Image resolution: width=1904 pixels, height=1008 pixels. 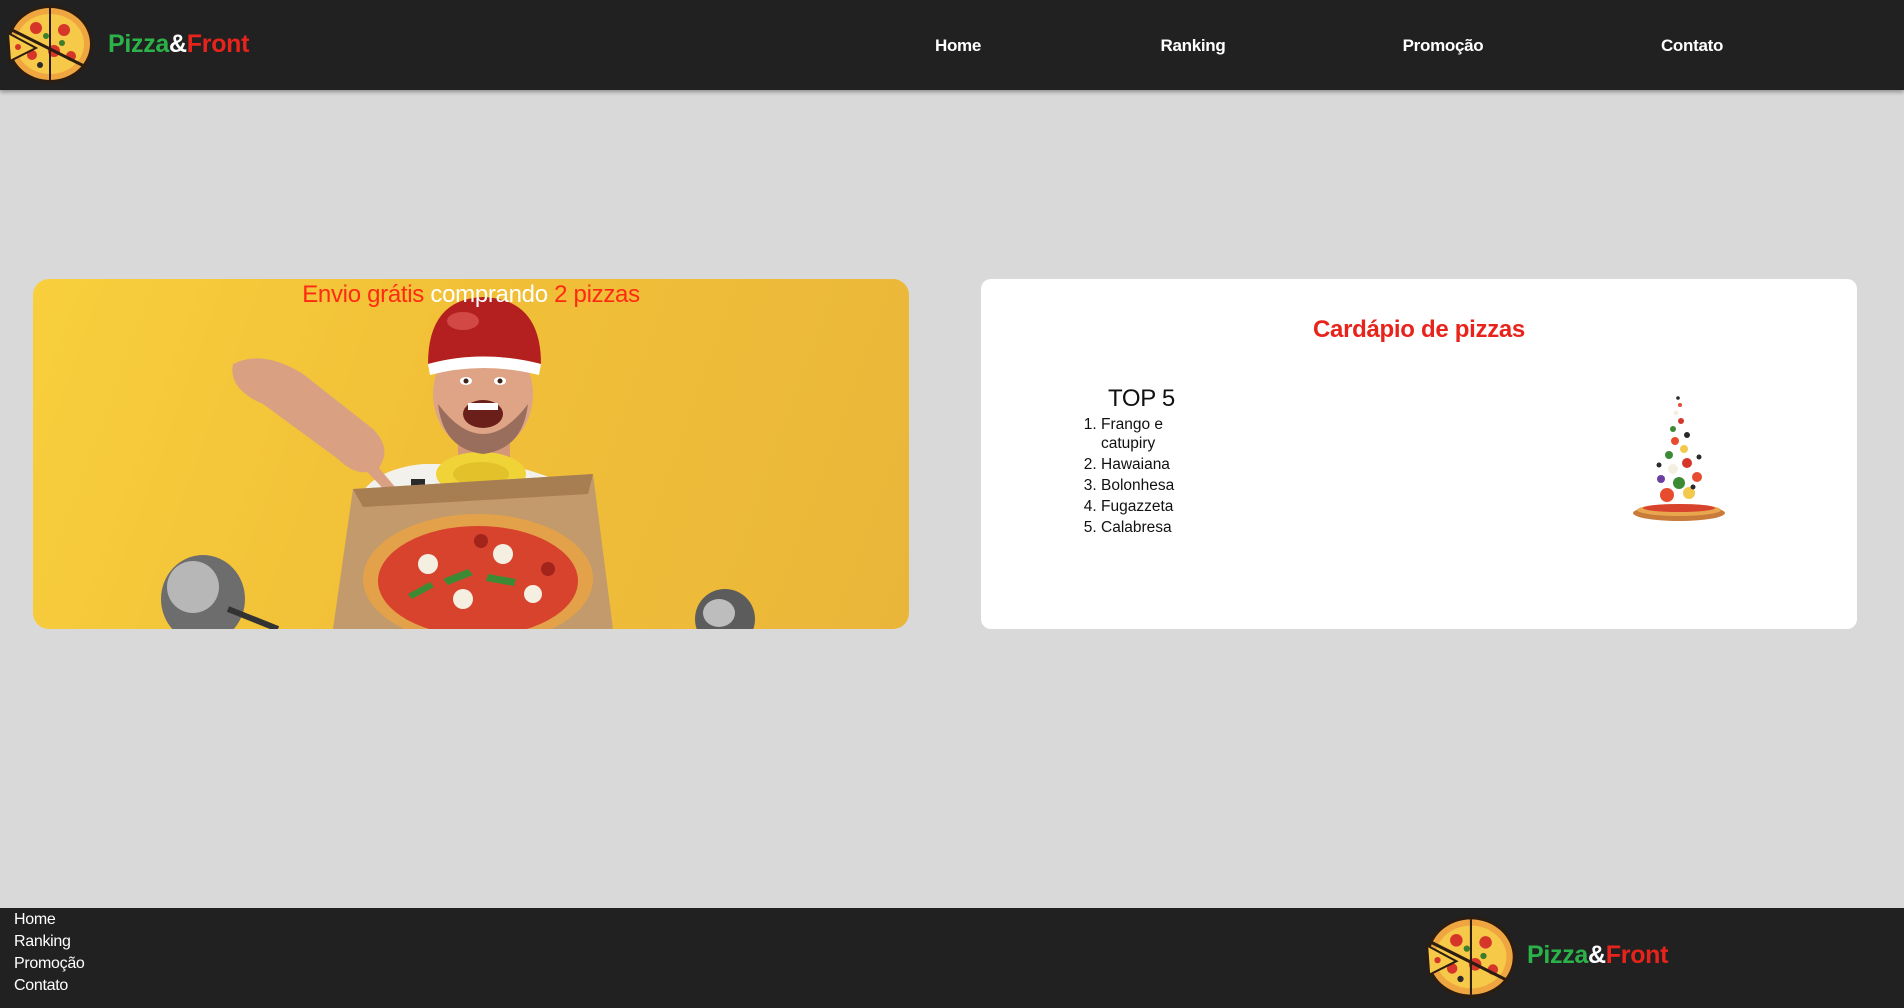 What do you see at coordinates (1141, 398) in the screenshot?
I see `top5-title: TOP 5` at bounding box center [1141, 398].